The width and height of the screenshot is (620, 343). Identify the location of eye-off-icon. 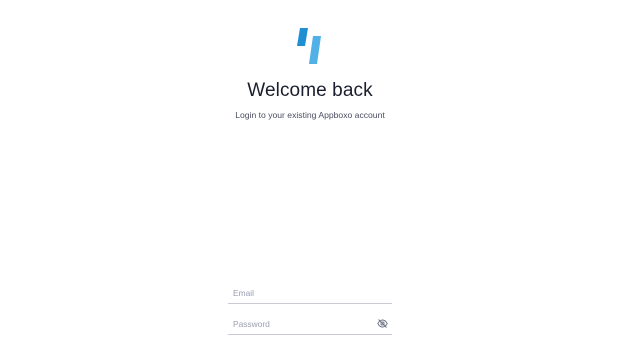
(382, 323).